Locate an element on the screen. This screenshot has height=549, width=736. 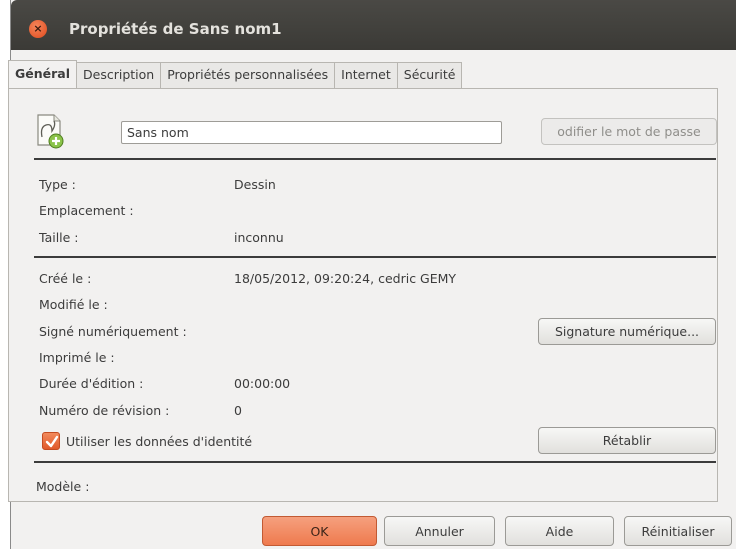
dialog-title: Propriétés de Sans nom1 is located at coordinates (175, 29).